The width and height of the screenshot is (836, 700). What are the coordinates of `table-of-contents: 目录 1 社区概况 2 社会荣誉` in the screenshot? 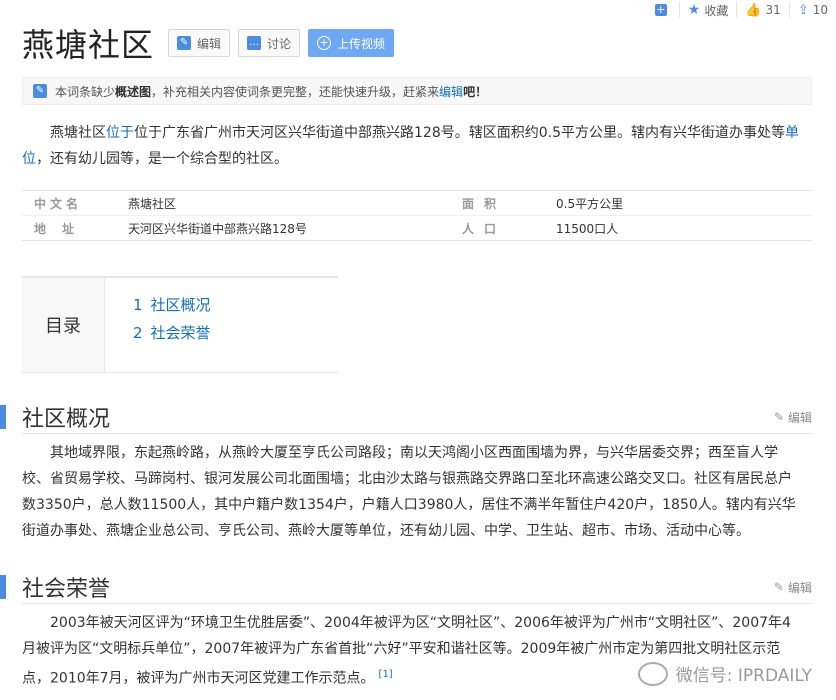 It's located at (180, 324).